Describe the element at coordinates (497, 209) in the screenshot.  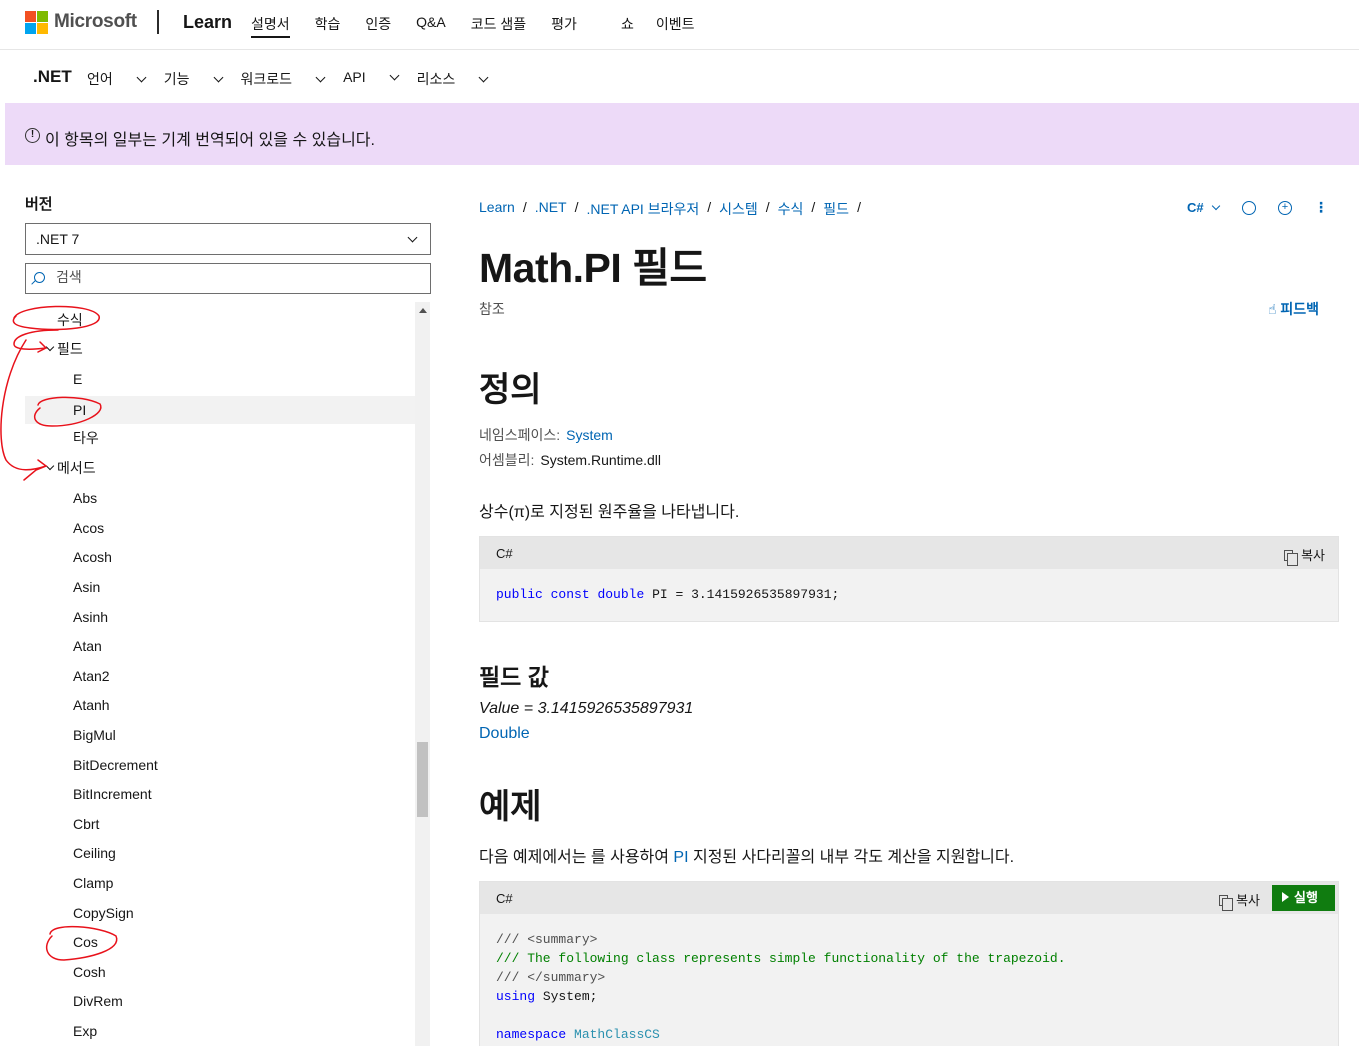
I see `breadcrumb-learn: Learn` at that location.